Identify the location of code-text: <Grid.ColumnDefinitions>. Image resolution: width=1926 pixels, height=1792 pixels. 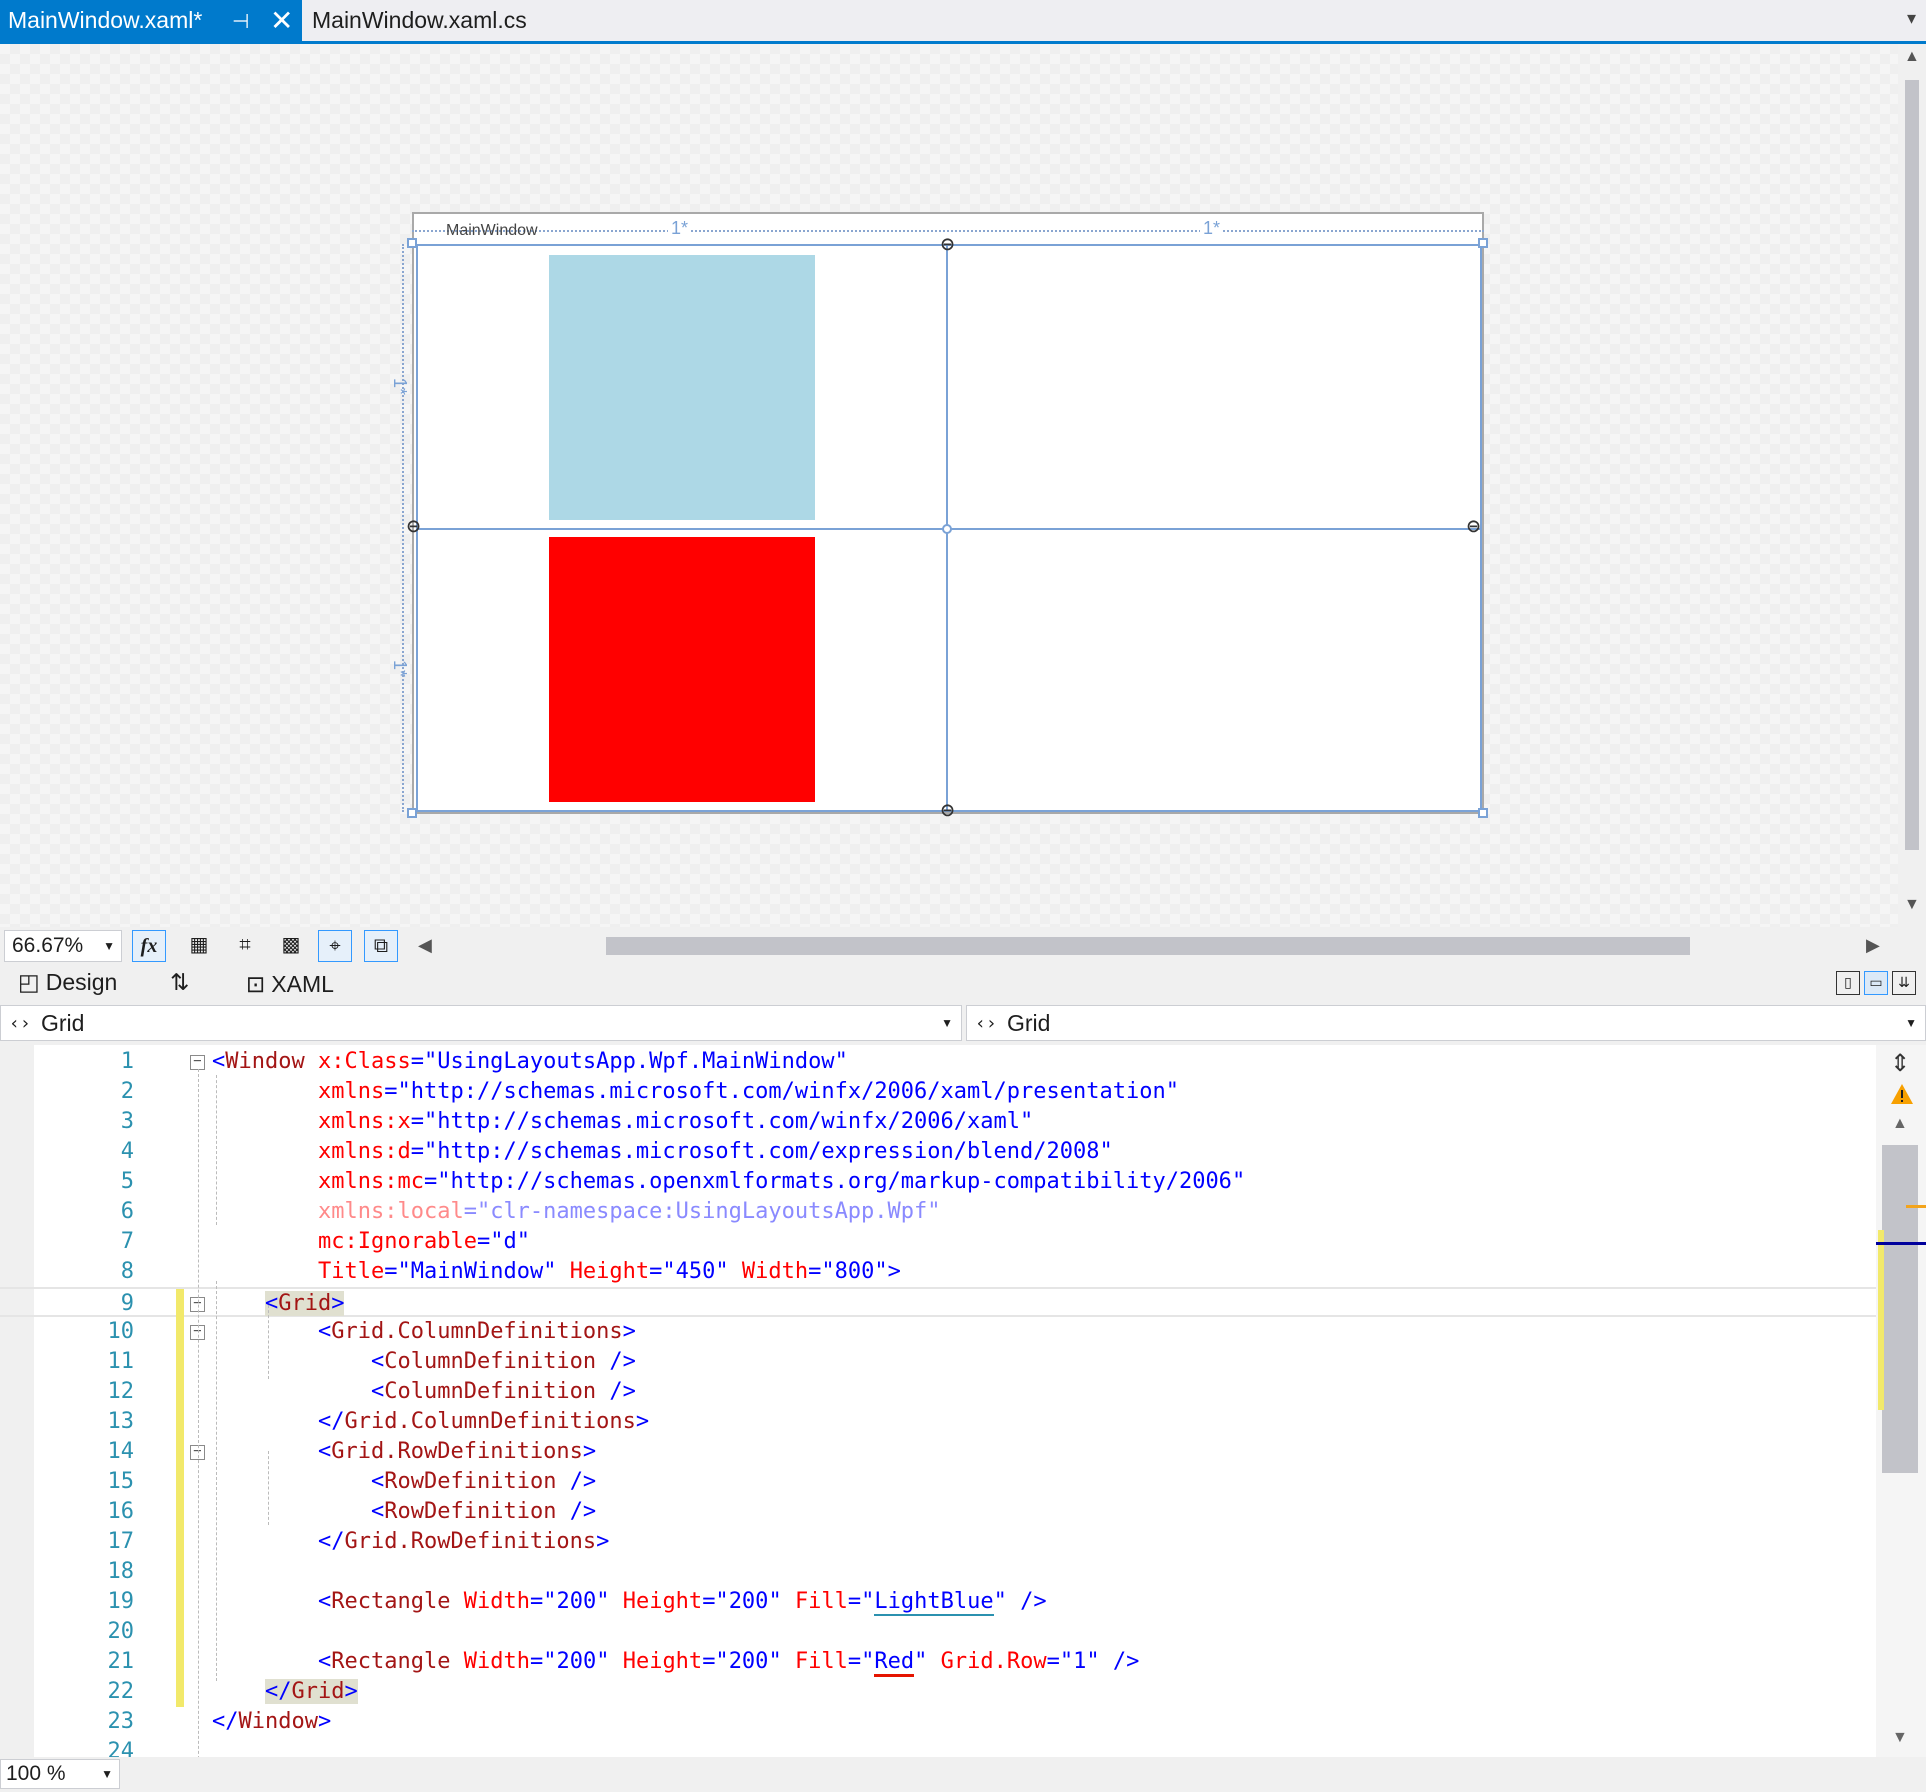
(477, 1332).